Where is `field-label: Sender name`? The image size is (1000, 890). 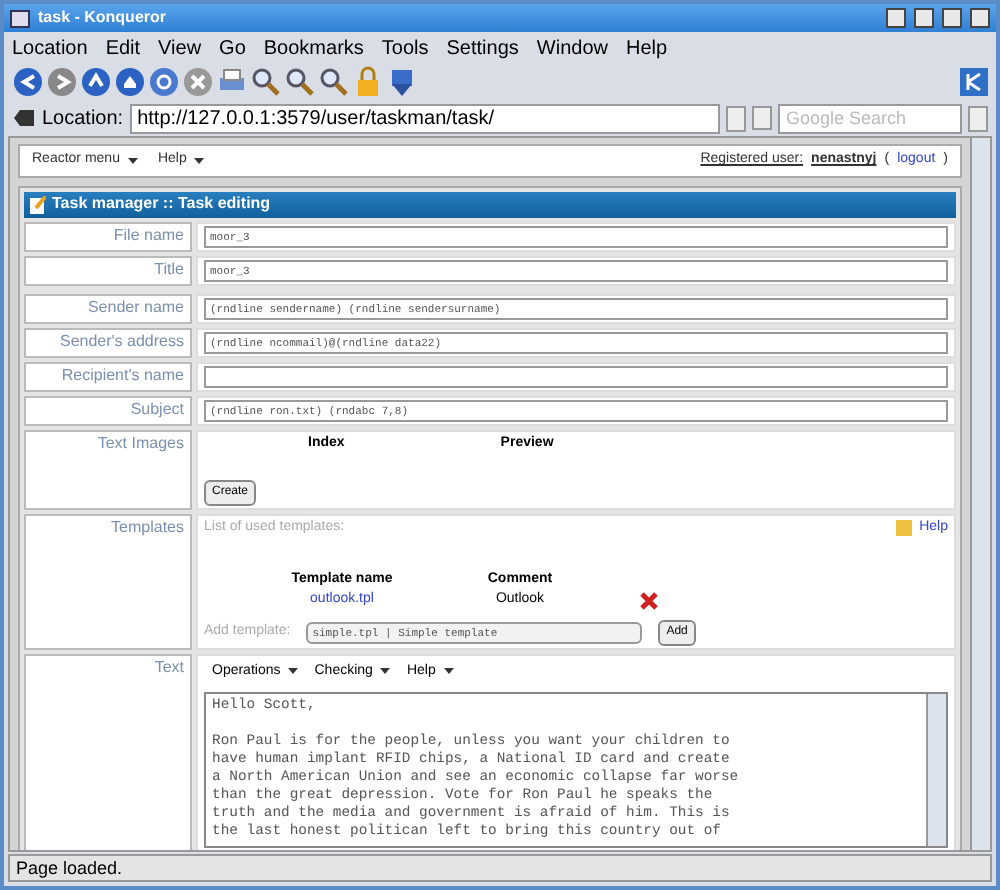
field-label: Sender name is located at coordinates (108, 308).